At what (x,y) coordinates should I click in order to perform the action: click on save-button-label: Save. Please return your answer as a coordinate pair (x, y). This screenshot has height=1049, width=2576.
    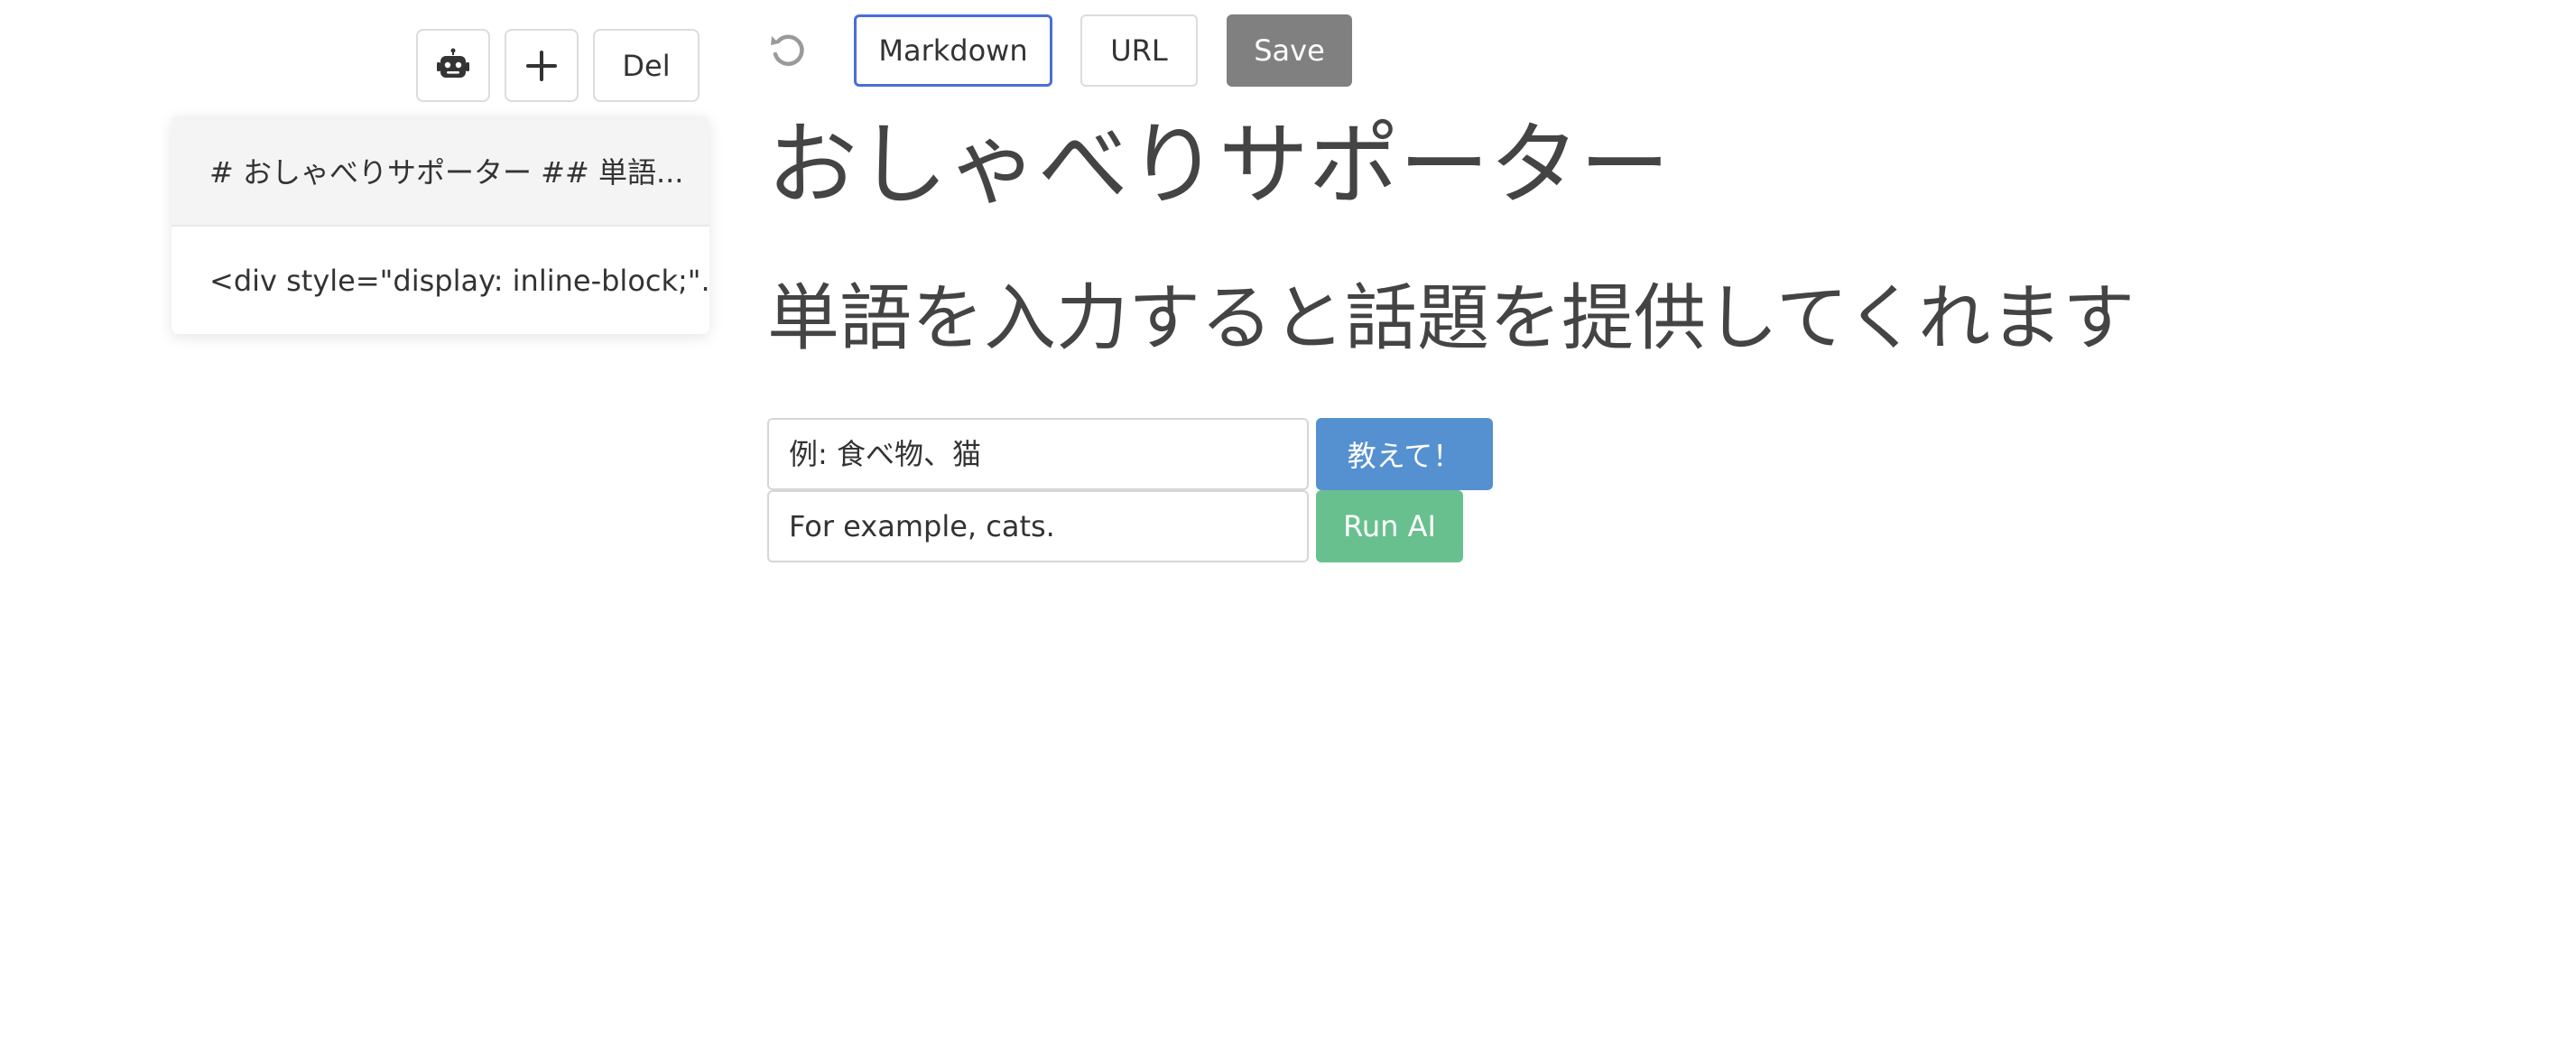
    Looking at the image, I should click on (1289, 50).